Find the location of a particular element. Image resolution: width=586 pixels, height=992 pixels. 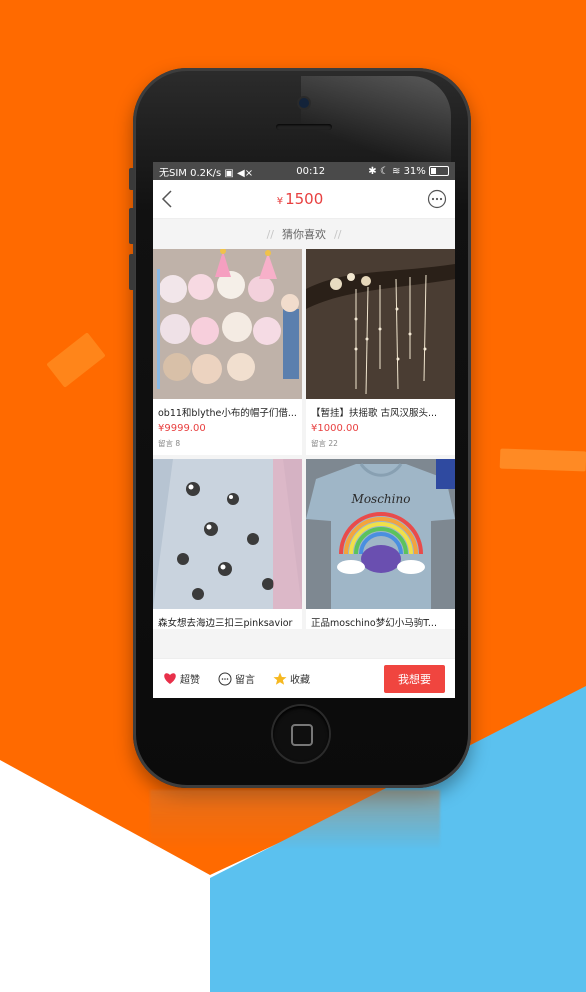

network-speed: 0.2K/s is located at coordinates (206, 173).